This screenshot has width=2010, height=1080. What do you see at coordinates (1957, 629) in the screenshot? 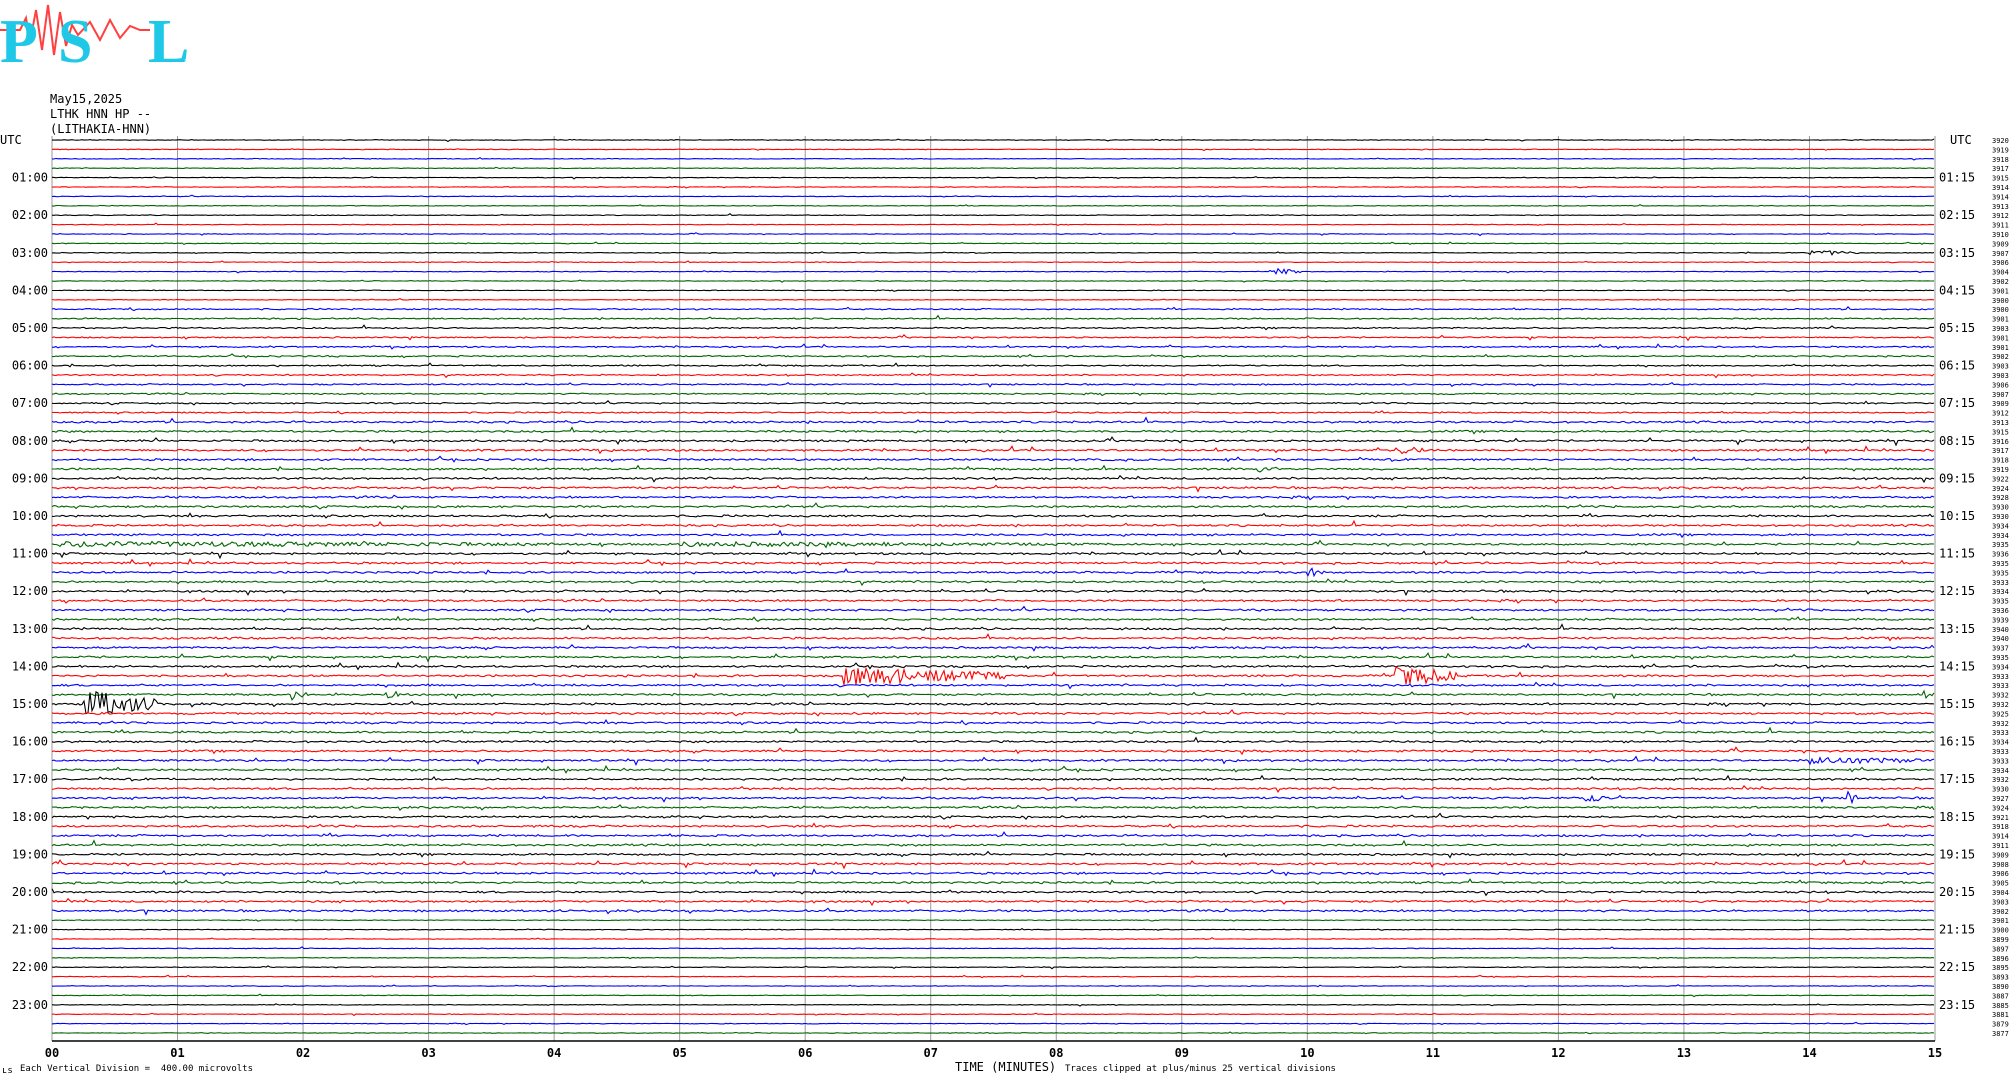
I see `right-hour-label: 13:15` at bounding box center [1957, 629].